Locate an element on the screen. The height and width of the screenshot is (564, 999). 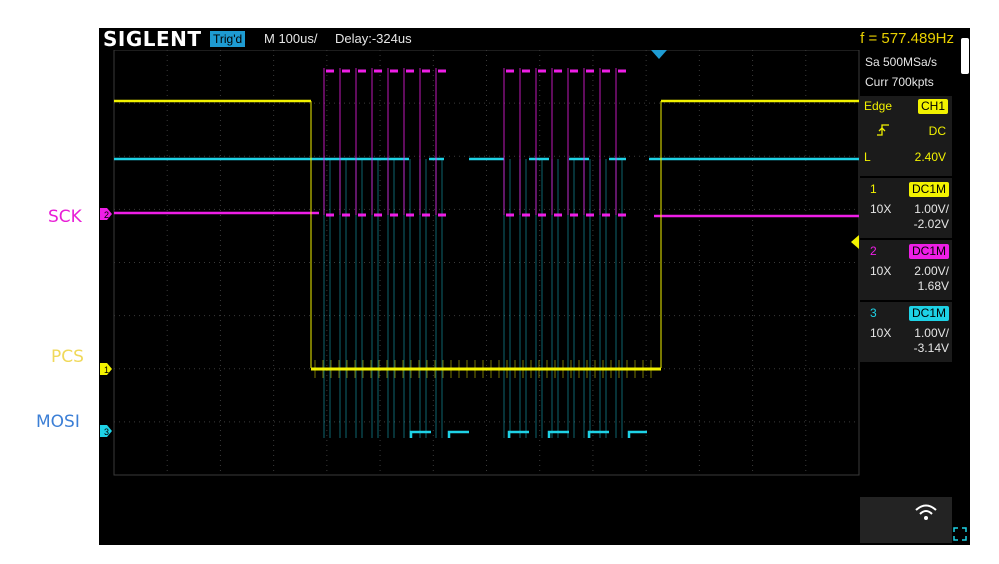
channel-1-probe: 10X is located at coordinates (881, 209).